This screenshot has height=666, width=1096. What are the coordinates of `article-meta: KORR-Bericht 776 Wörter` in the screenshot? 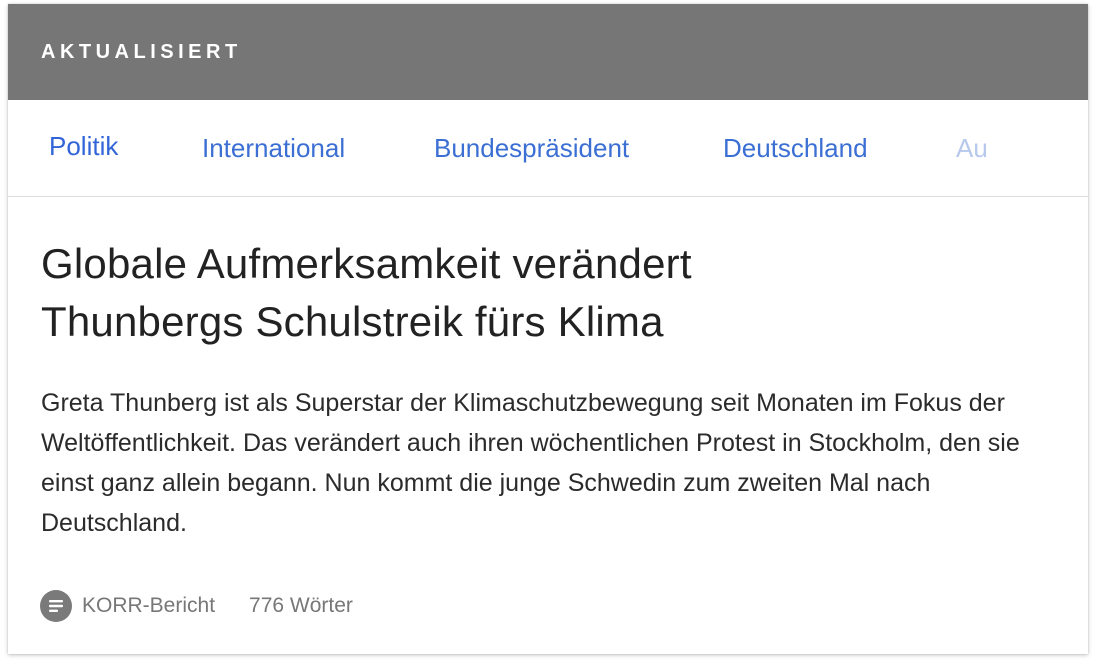 It's located at (196, 606).